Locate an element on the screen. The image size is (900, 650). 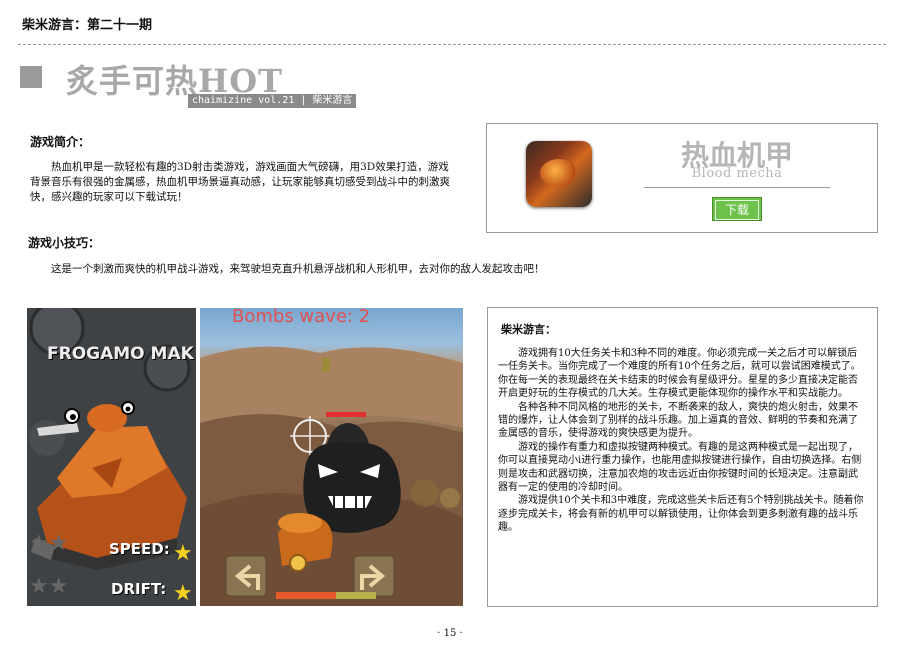
gameplay-art is located at coordinates (331, 476).